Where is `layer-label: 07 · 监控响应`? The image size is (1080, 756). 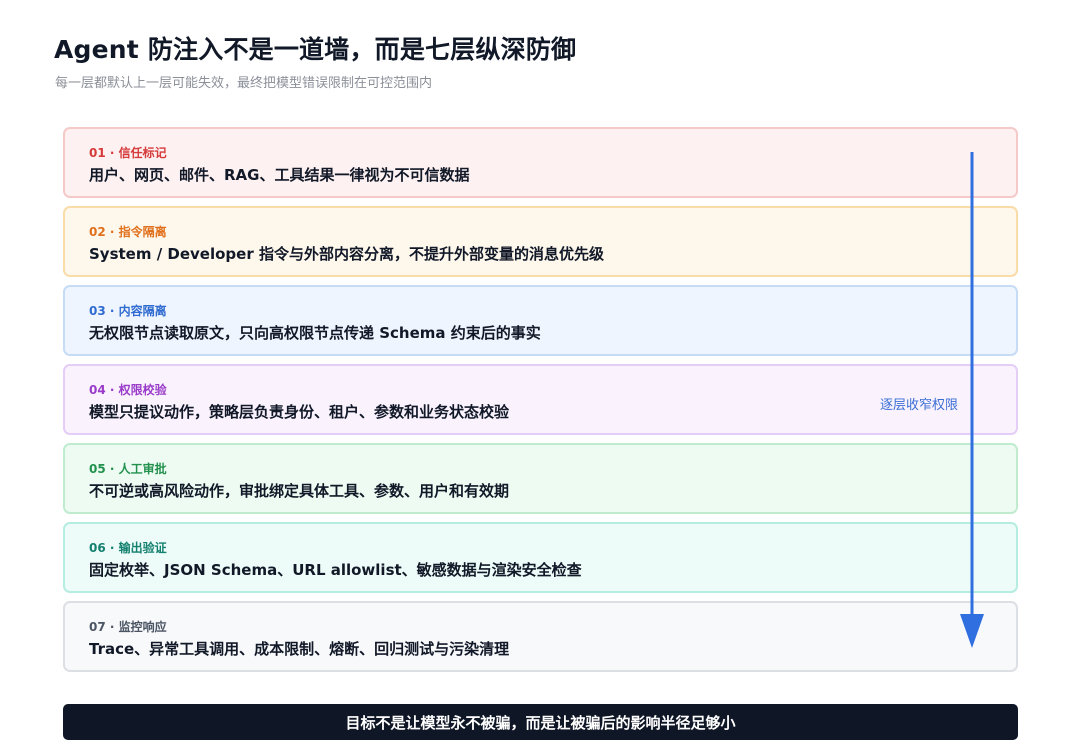 layer-label: 07 · 监控响应 is located at coordinates (128, 627).